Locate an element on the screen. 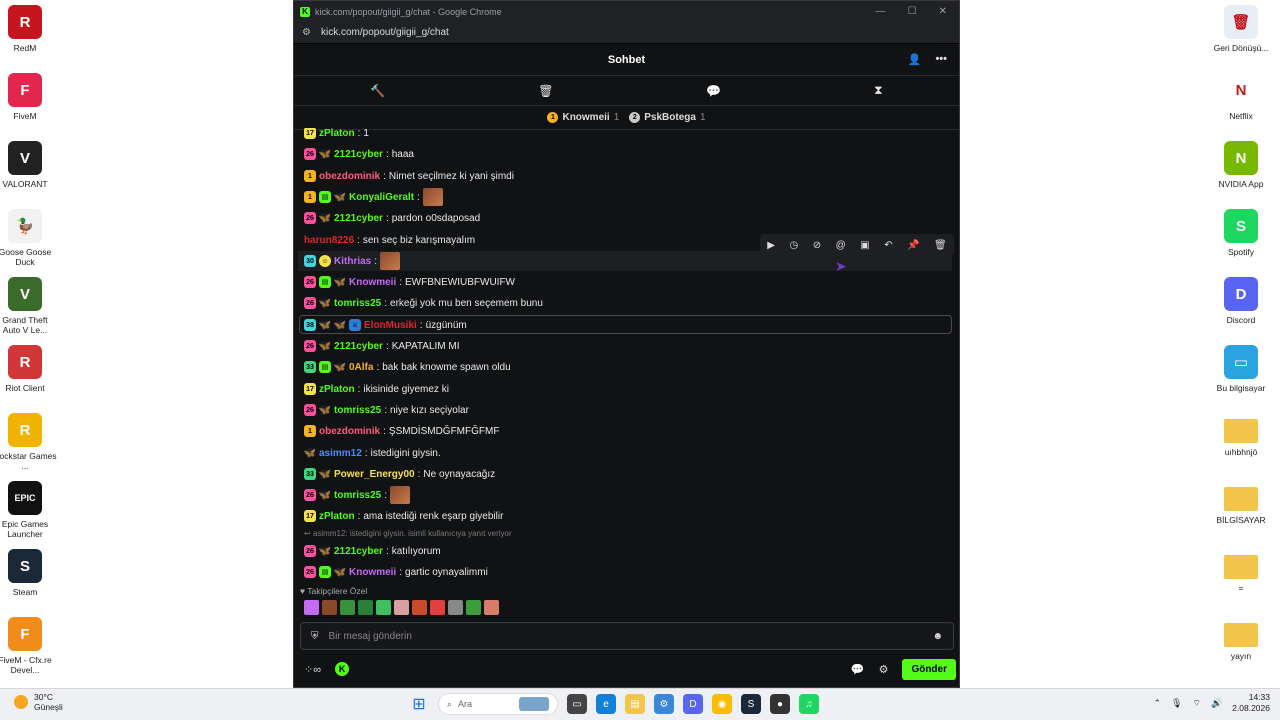 The image size is (1280, 720). chat-message: 26 🦋 2121cyber: katılıyorum is located at coordinates (372, 551).